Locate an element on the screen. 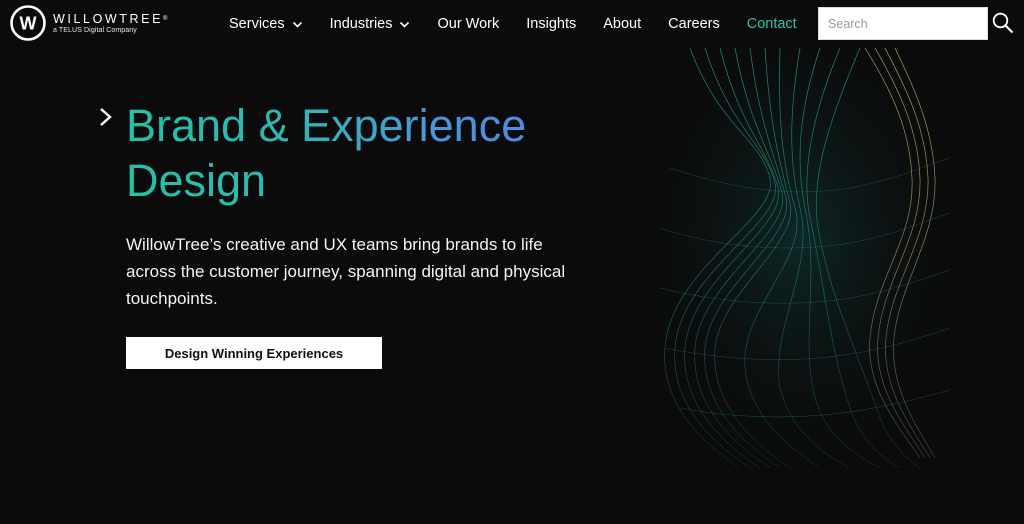  nav-contact: Contact is located at coordinates (772, 24).